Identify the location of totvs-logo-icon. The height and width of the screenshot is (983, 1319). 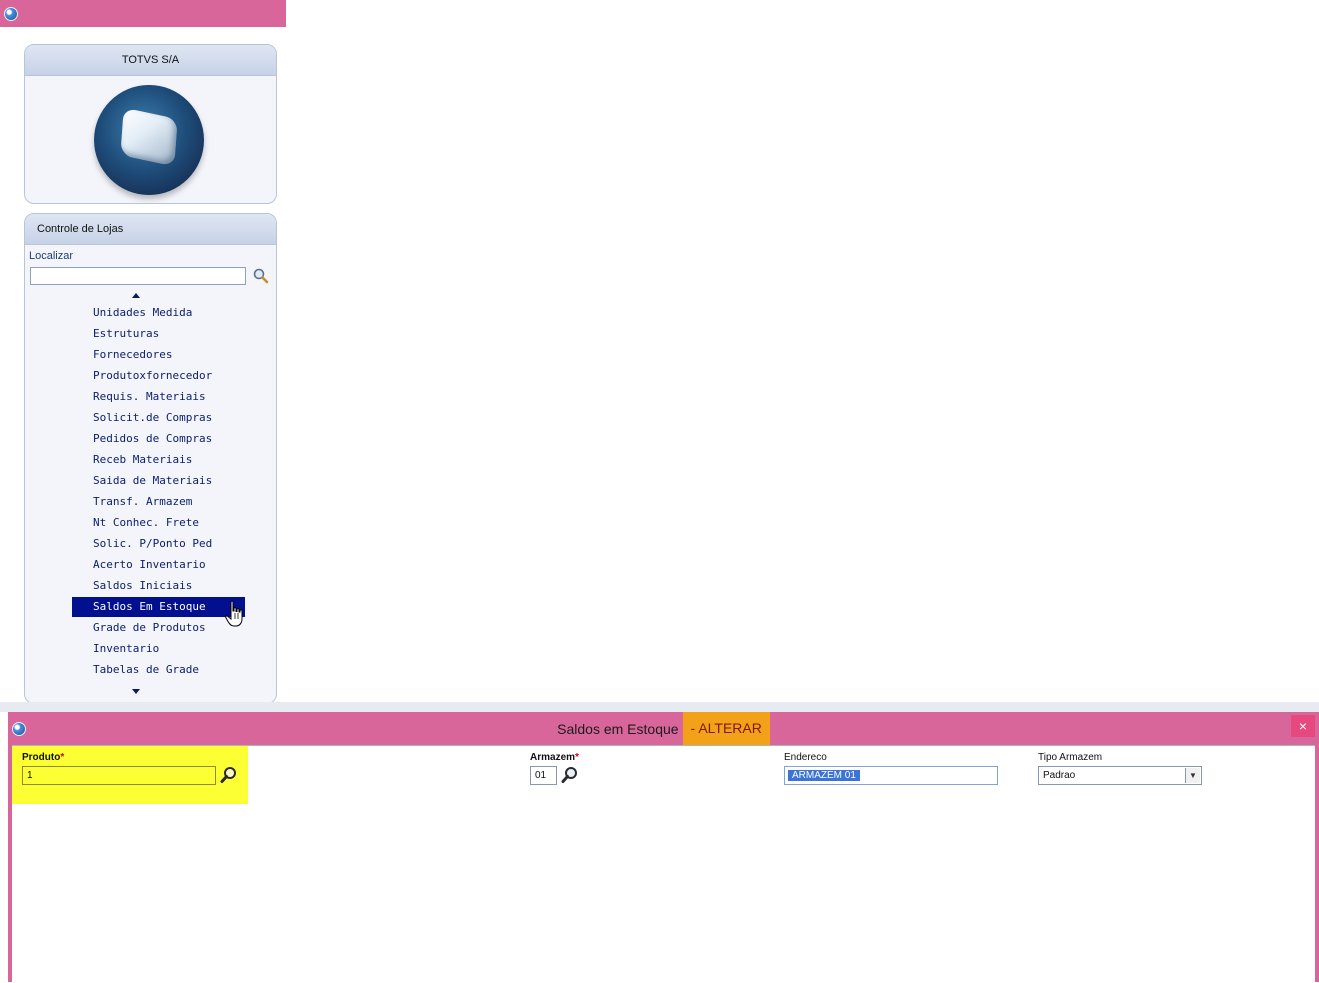
(149, 140).